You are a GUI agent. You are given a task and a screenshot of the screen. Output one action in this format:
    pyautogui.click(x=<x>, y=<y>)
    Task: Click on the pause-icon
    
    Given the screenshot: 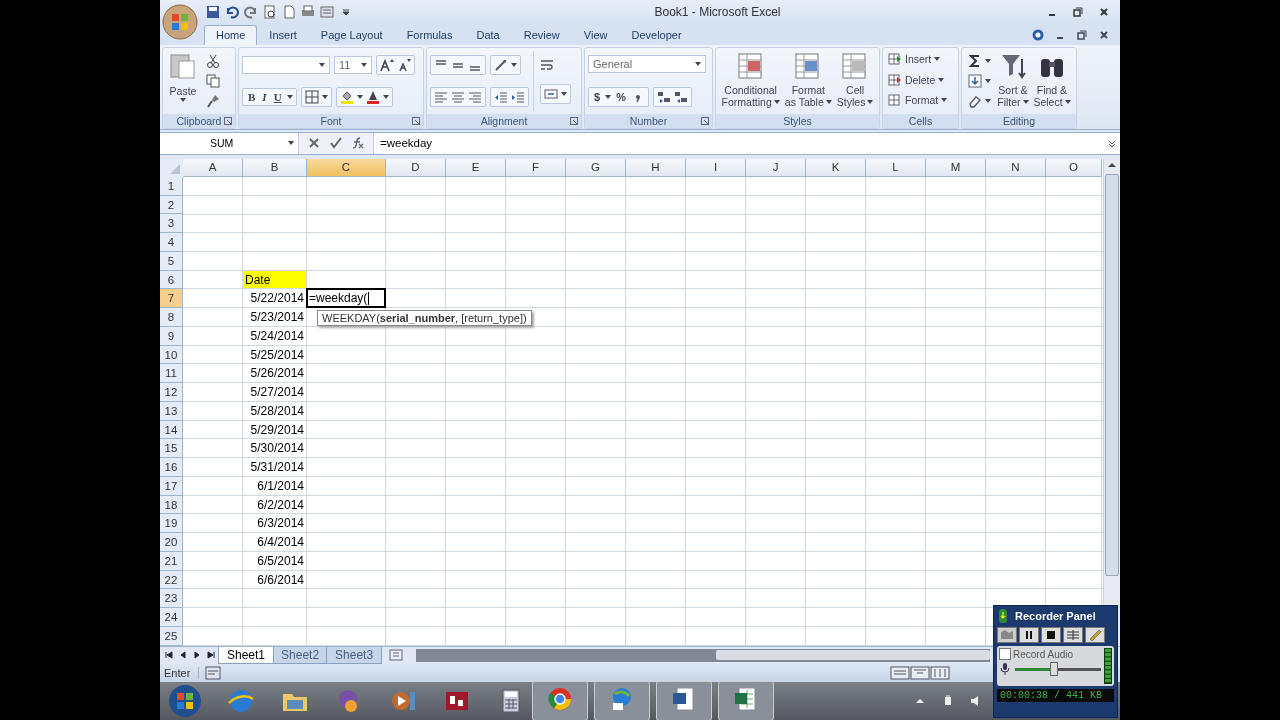 What is the action you would take?
    pyautogui.click(x=1029, y=635)
    